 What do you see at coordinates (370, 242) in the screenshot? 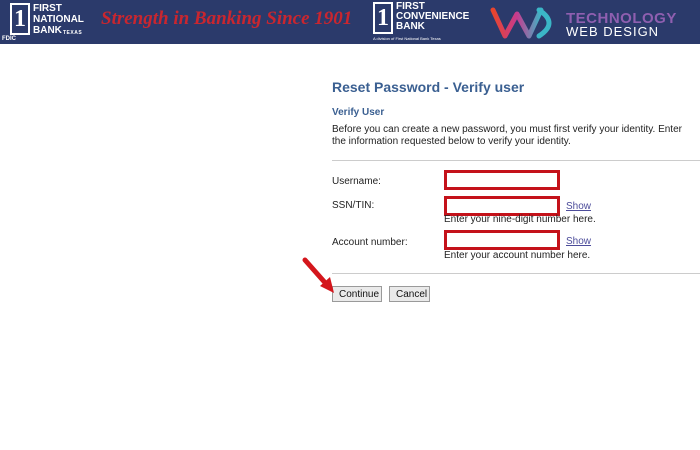
I see `account-label: Account number:` at bounding box center [370, 242].